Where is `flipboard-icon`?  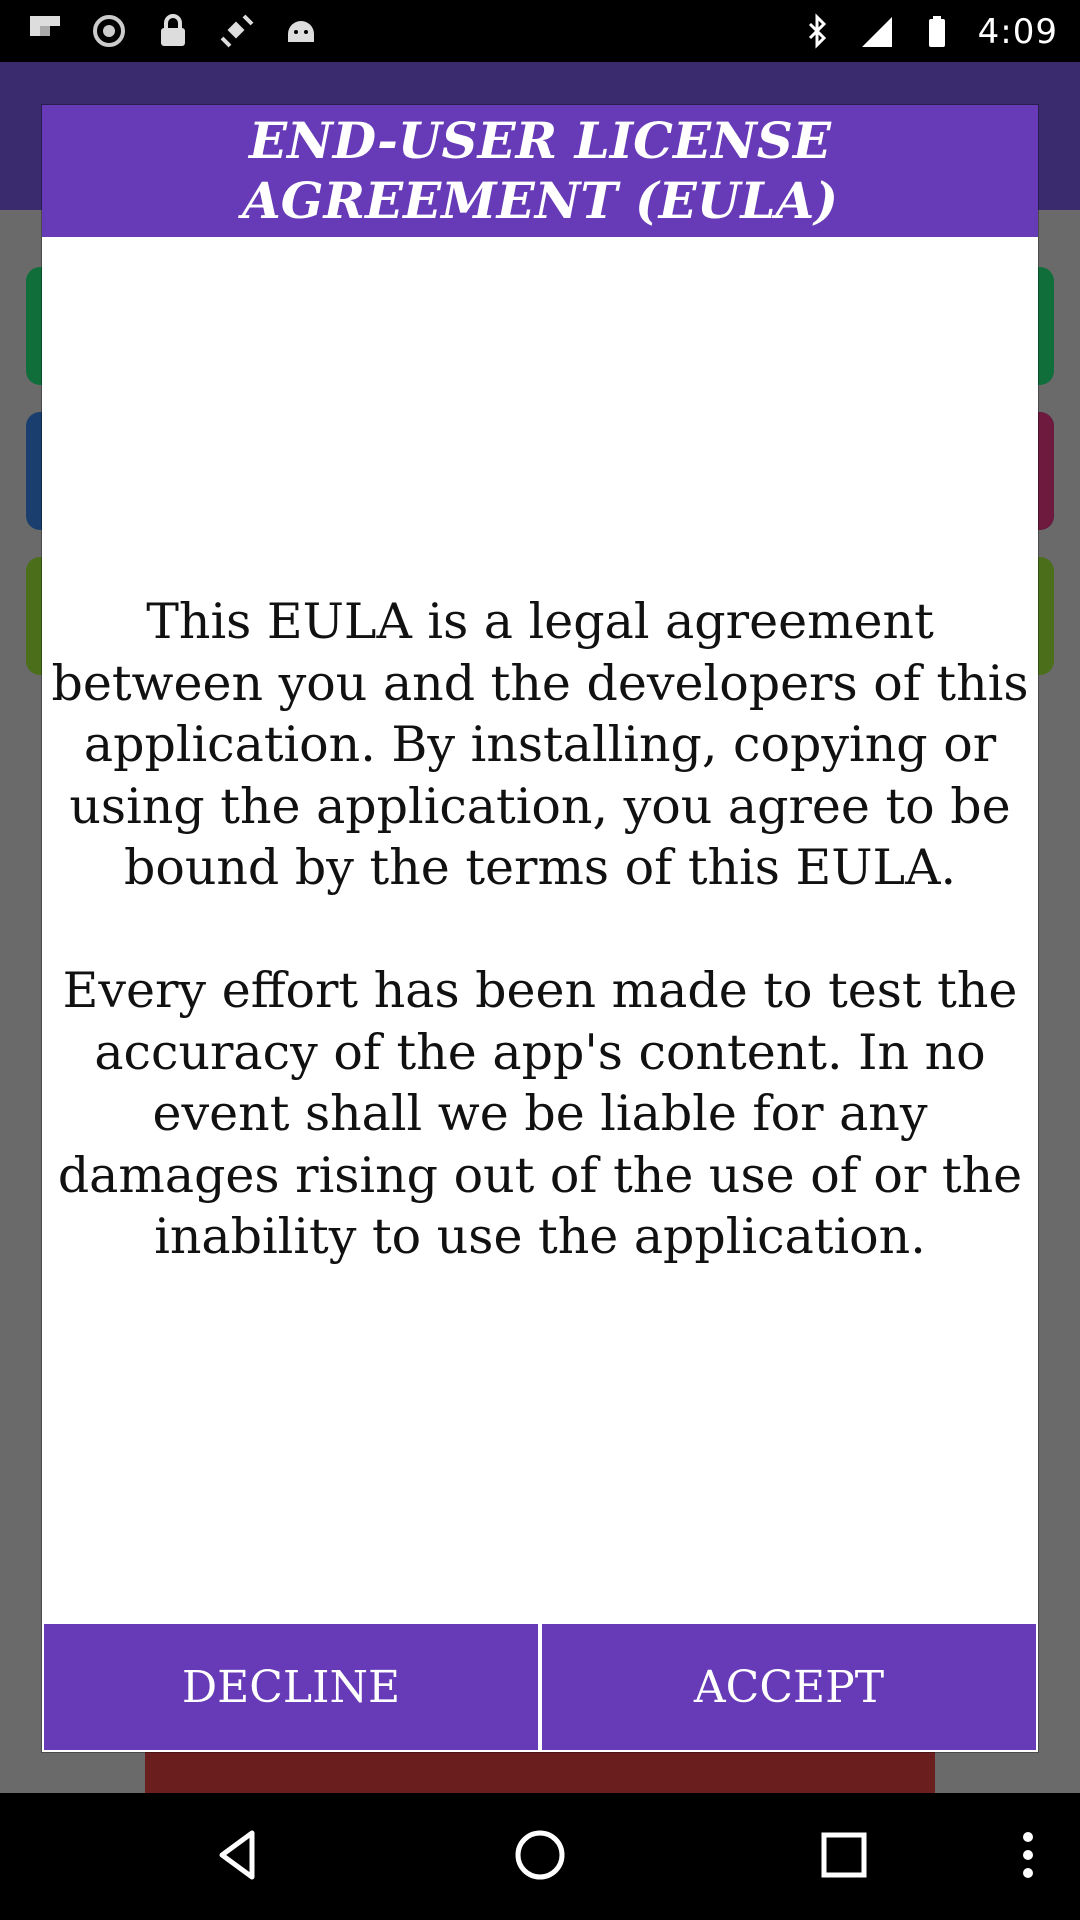
flipboard-icon is located at coordinates (45, 26).